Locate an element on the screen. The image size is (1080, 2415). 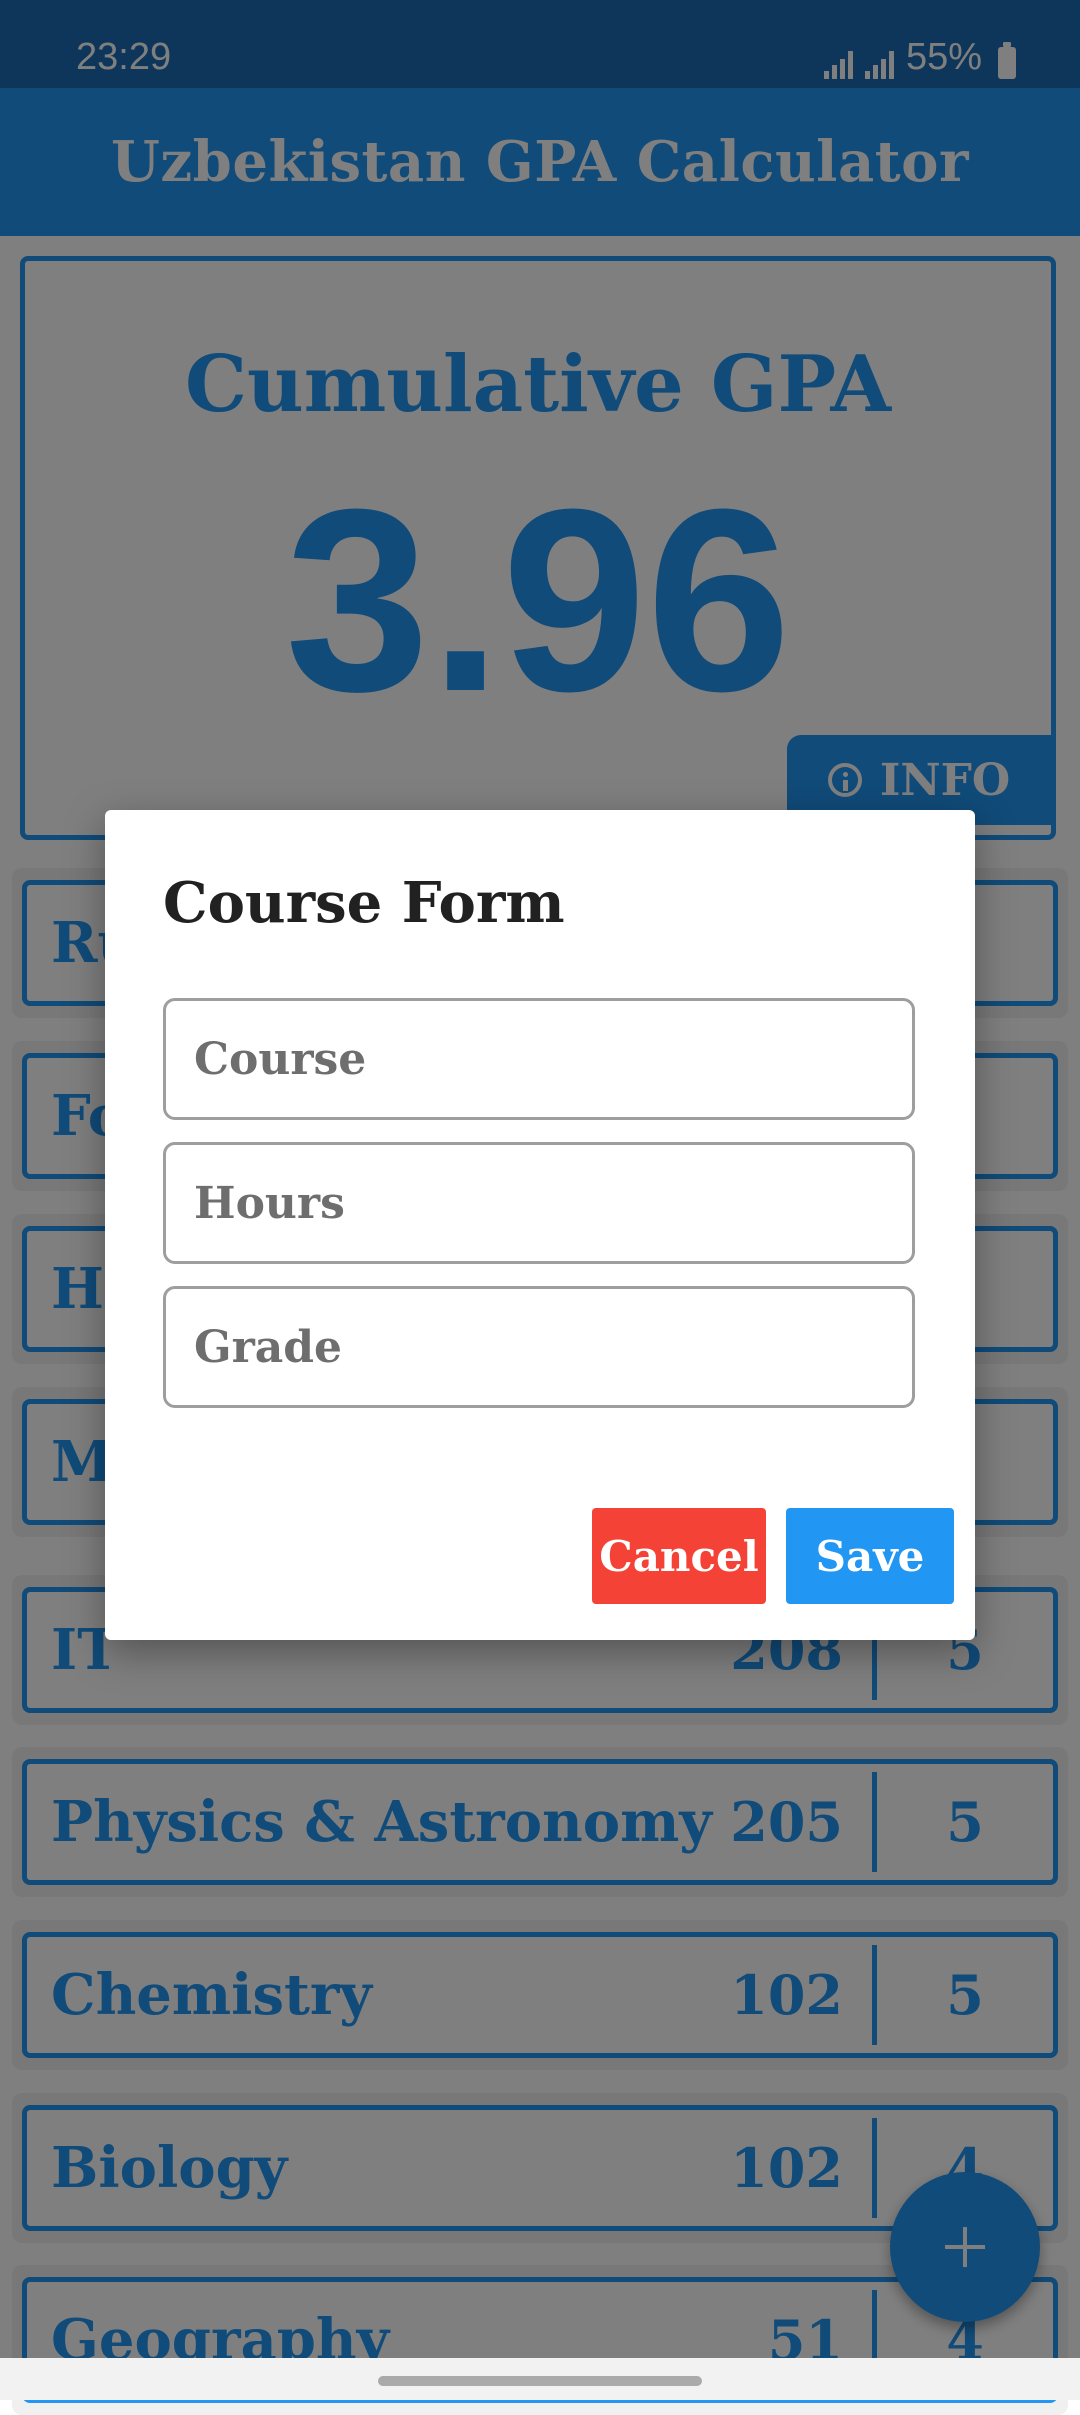
dialog-title: Course Form is located at coordinates (364, 903).